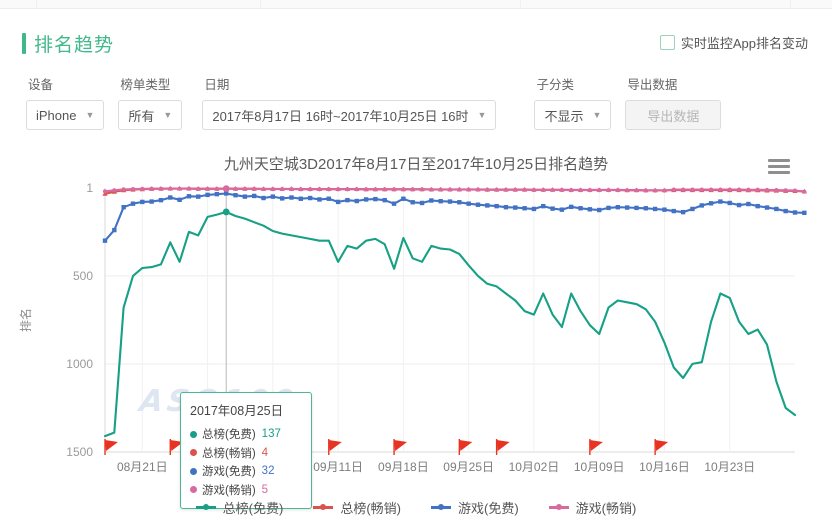  What do you see at coordinates (729, 467) in the screenshot?
I see `x-axis-tick-label: 10月23日` at bounding box center [729, 467].